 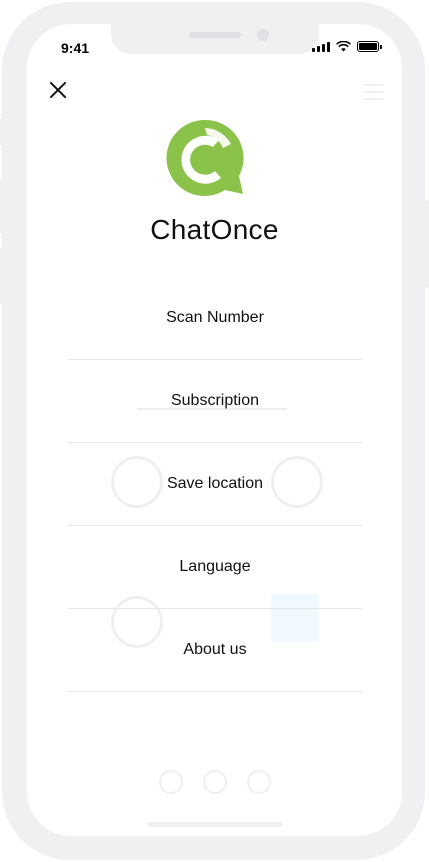 What do you see at coordinates (215, 567) in the screenshot?
I see `menu-item-language: Language` at bounding box center [215, 567].